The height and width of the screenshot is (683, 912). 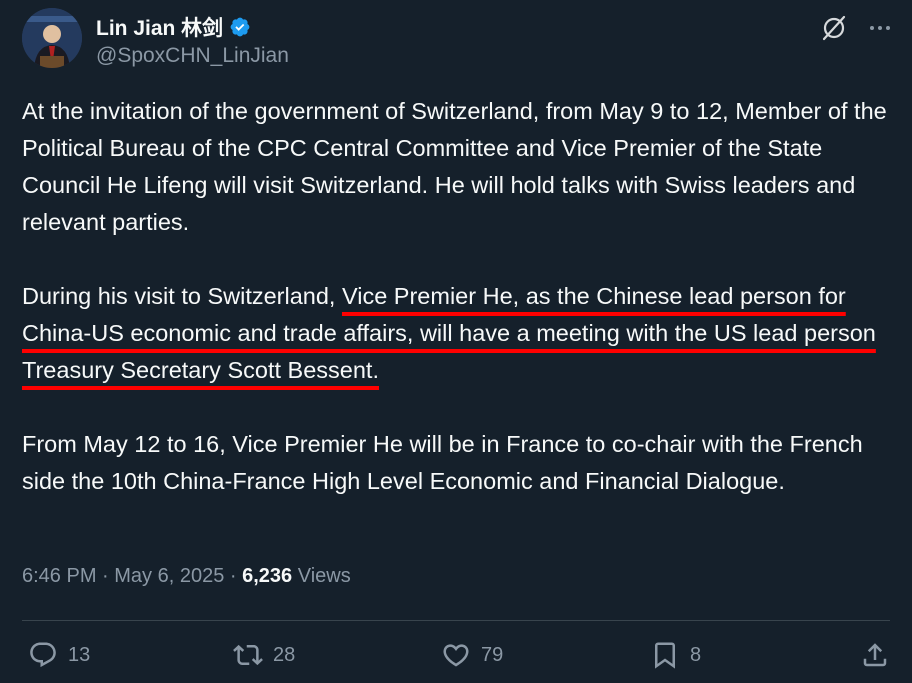 I want to click on author-handle: @SpoxCHN_LinJian, so click(x=192, y=56).